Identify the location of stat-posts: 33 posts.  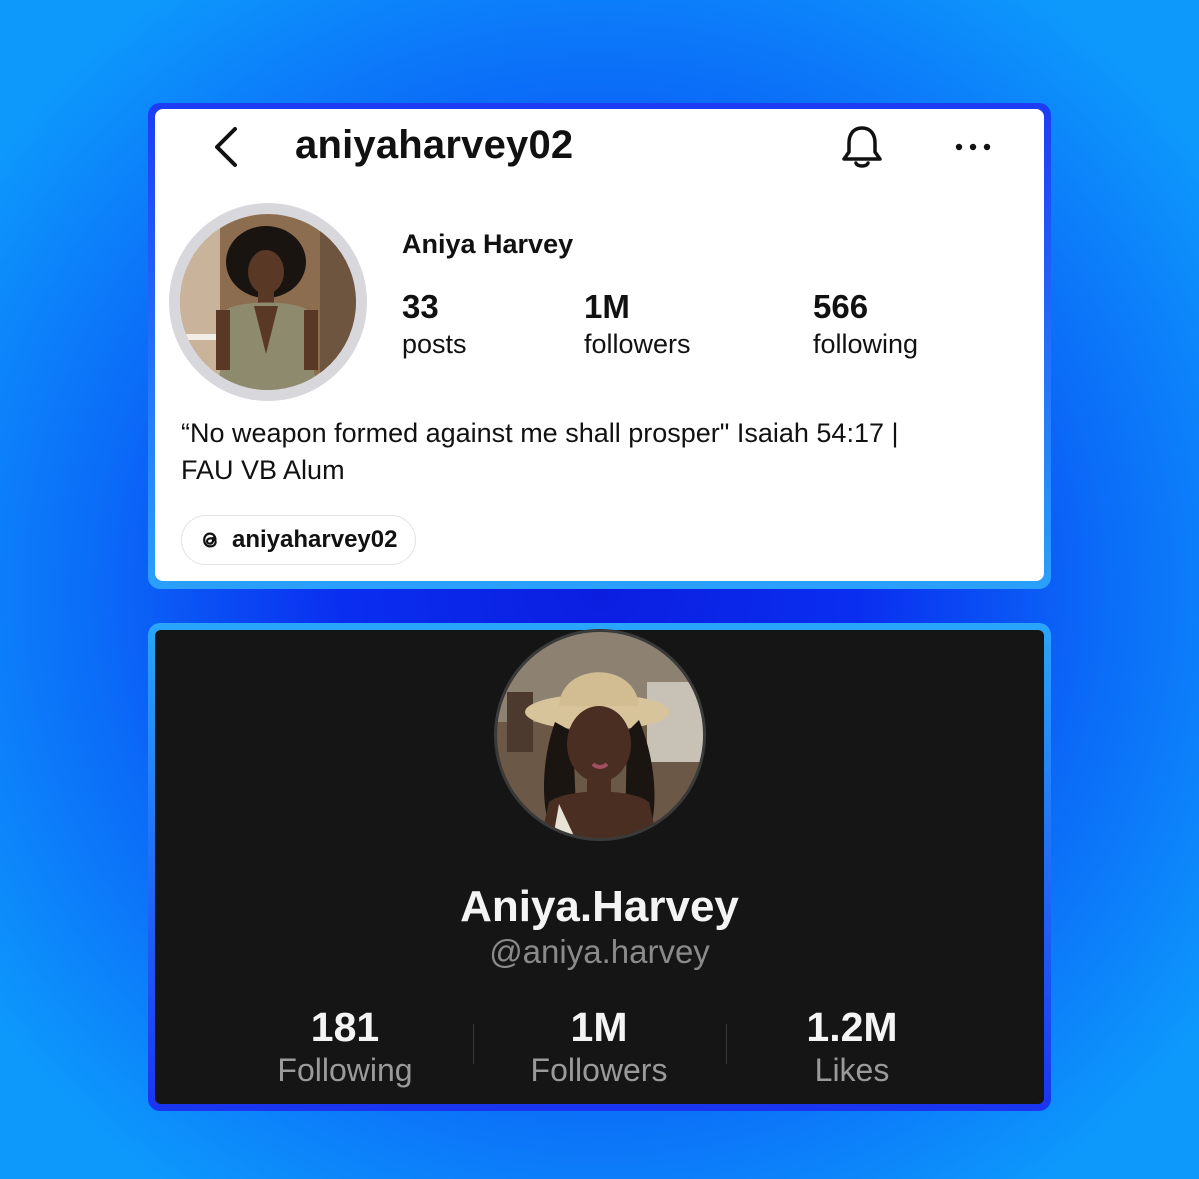
(434, 324).